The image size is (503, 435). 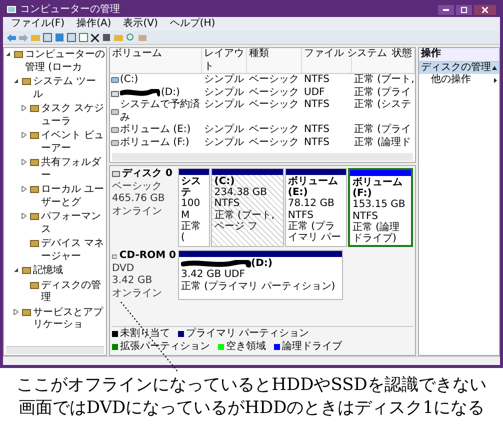 I want to click on partition-info: 正常 (プライマリ パー, so click(x=315, y=232).